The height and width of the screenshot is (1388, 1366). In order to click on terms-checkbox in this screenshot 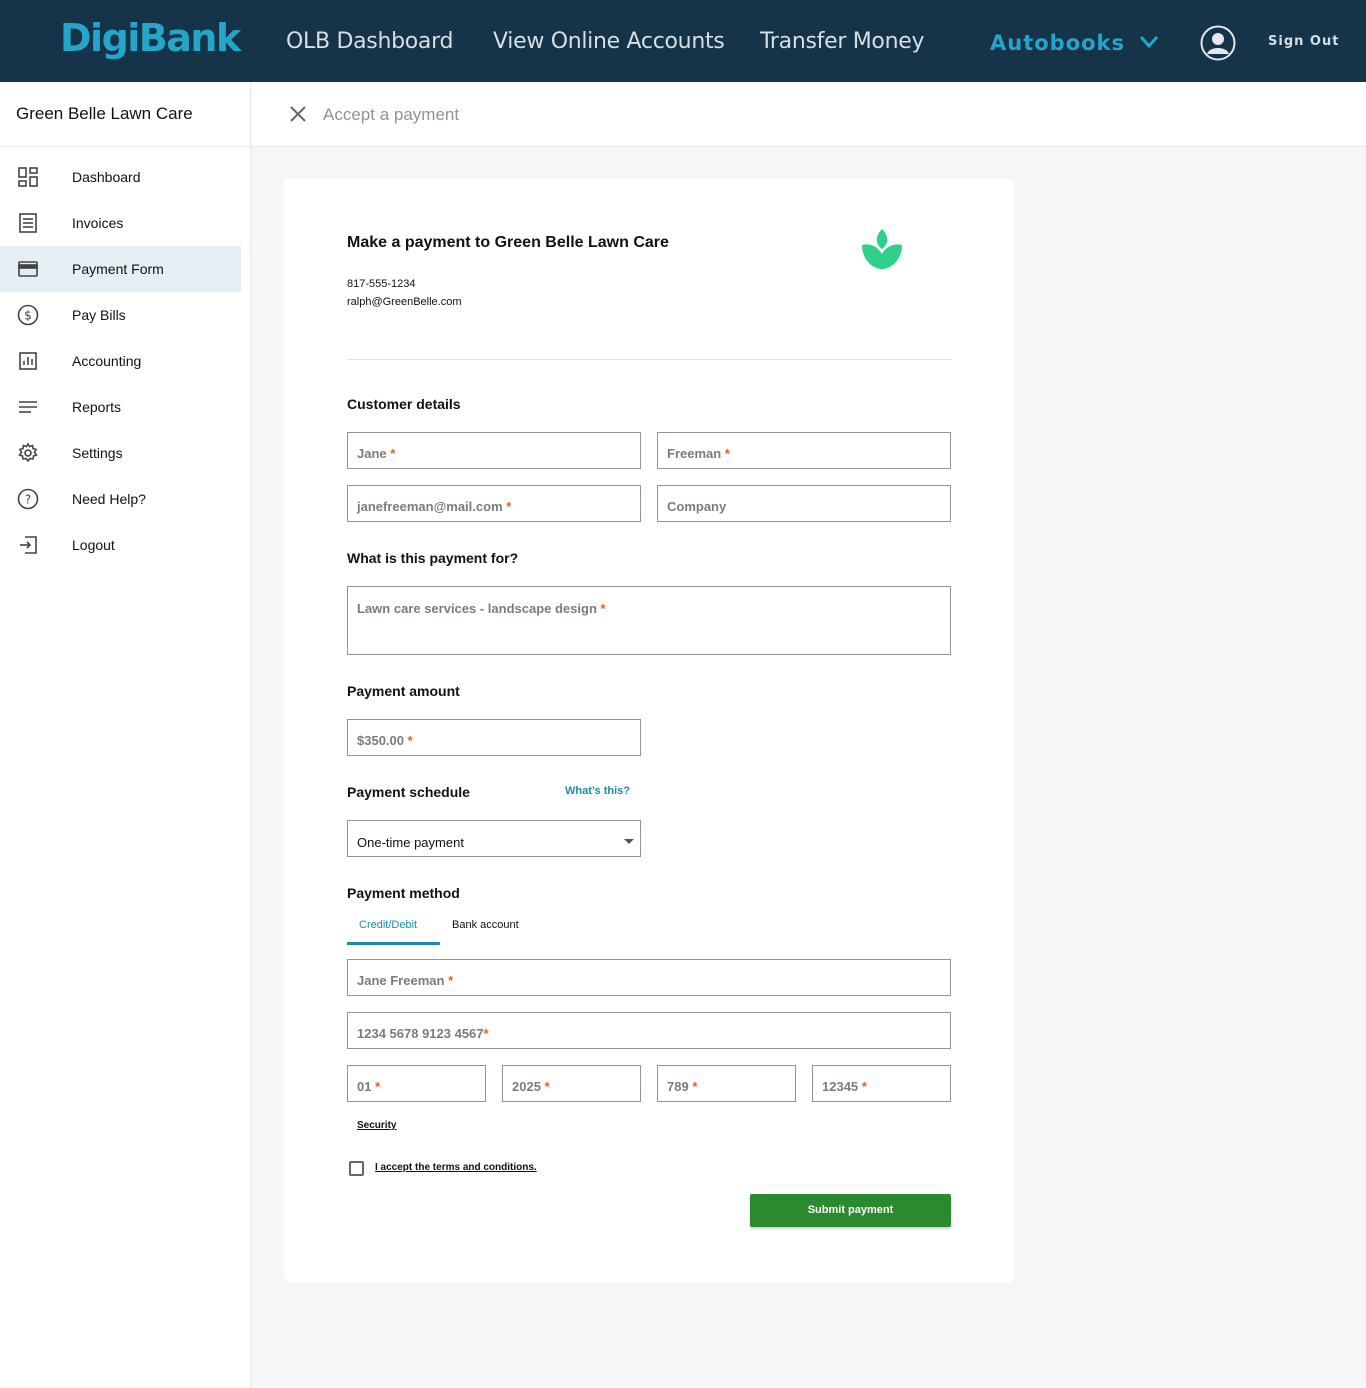, I will do `click(356, 1168)`.